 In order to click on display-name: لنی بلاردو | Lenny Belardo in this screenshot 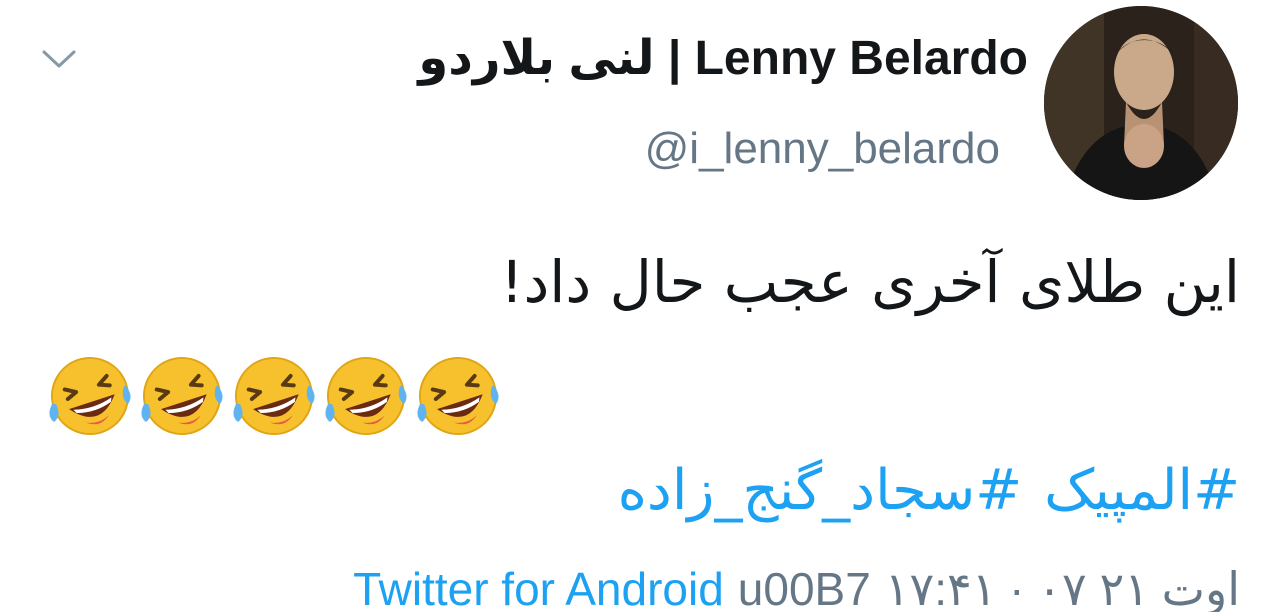, I will do `click(723, 58)`.